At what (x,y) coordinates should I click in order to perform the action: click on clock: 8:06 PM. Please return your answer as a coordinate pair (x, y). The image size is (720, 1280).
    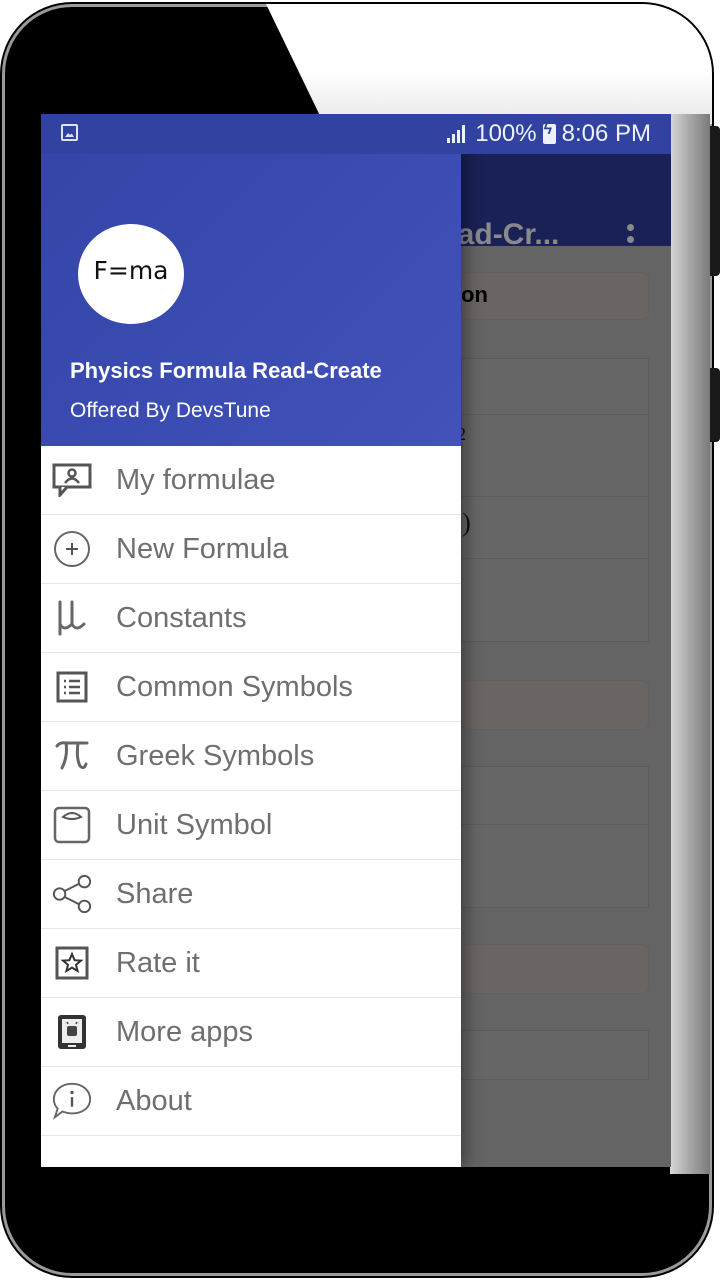
    Looking at the image, I should click on (606, 133).